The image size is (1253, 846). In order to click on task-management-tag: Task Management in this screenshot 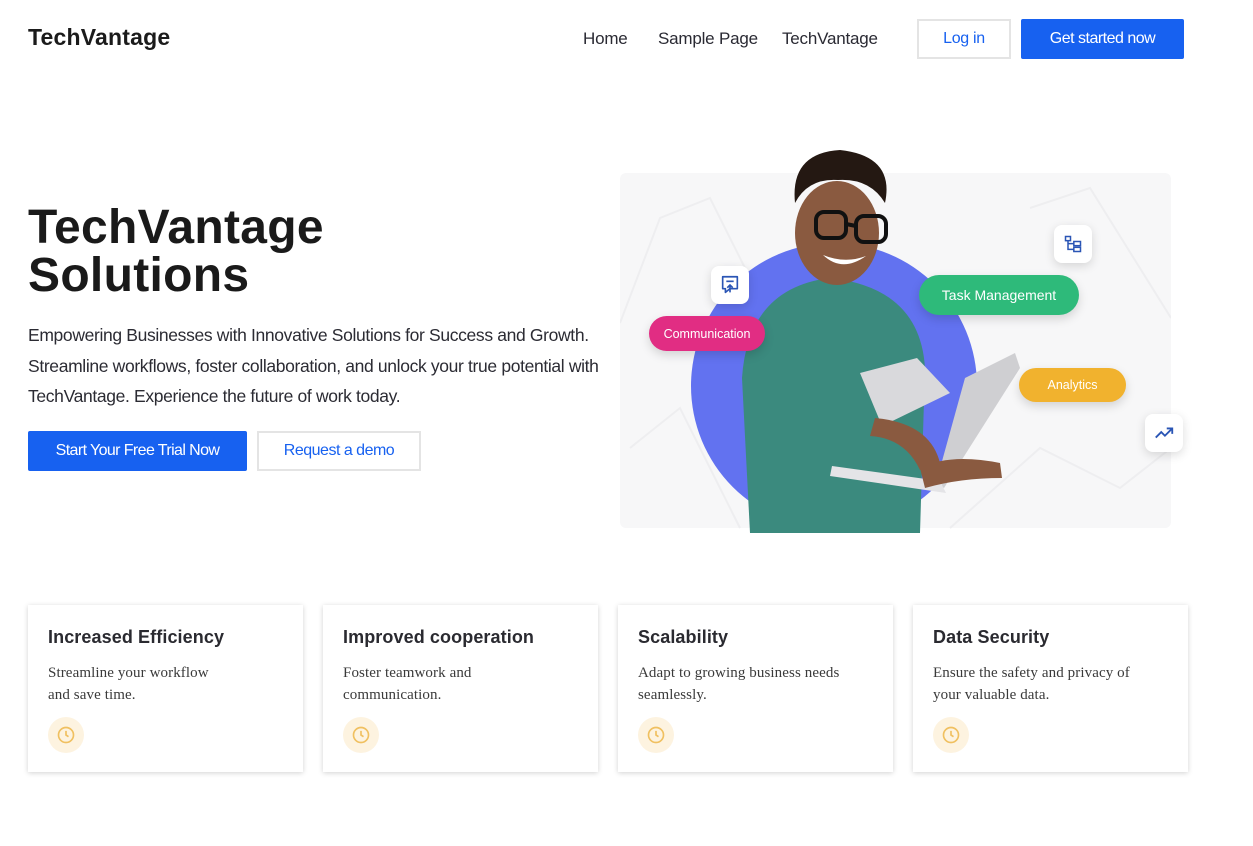, I will do `click(999, 295)`.